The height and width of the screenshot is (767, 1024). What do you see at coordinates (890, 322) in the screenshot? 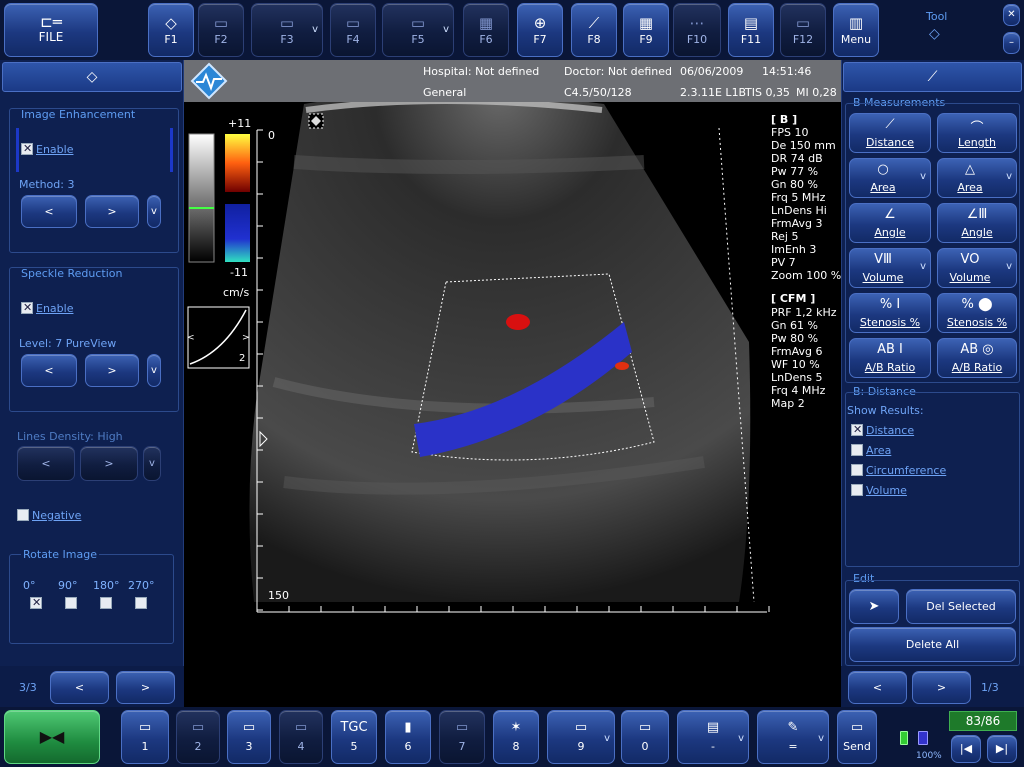
I see `measure-label: Stenosis %` at bounding box center [890, 322].